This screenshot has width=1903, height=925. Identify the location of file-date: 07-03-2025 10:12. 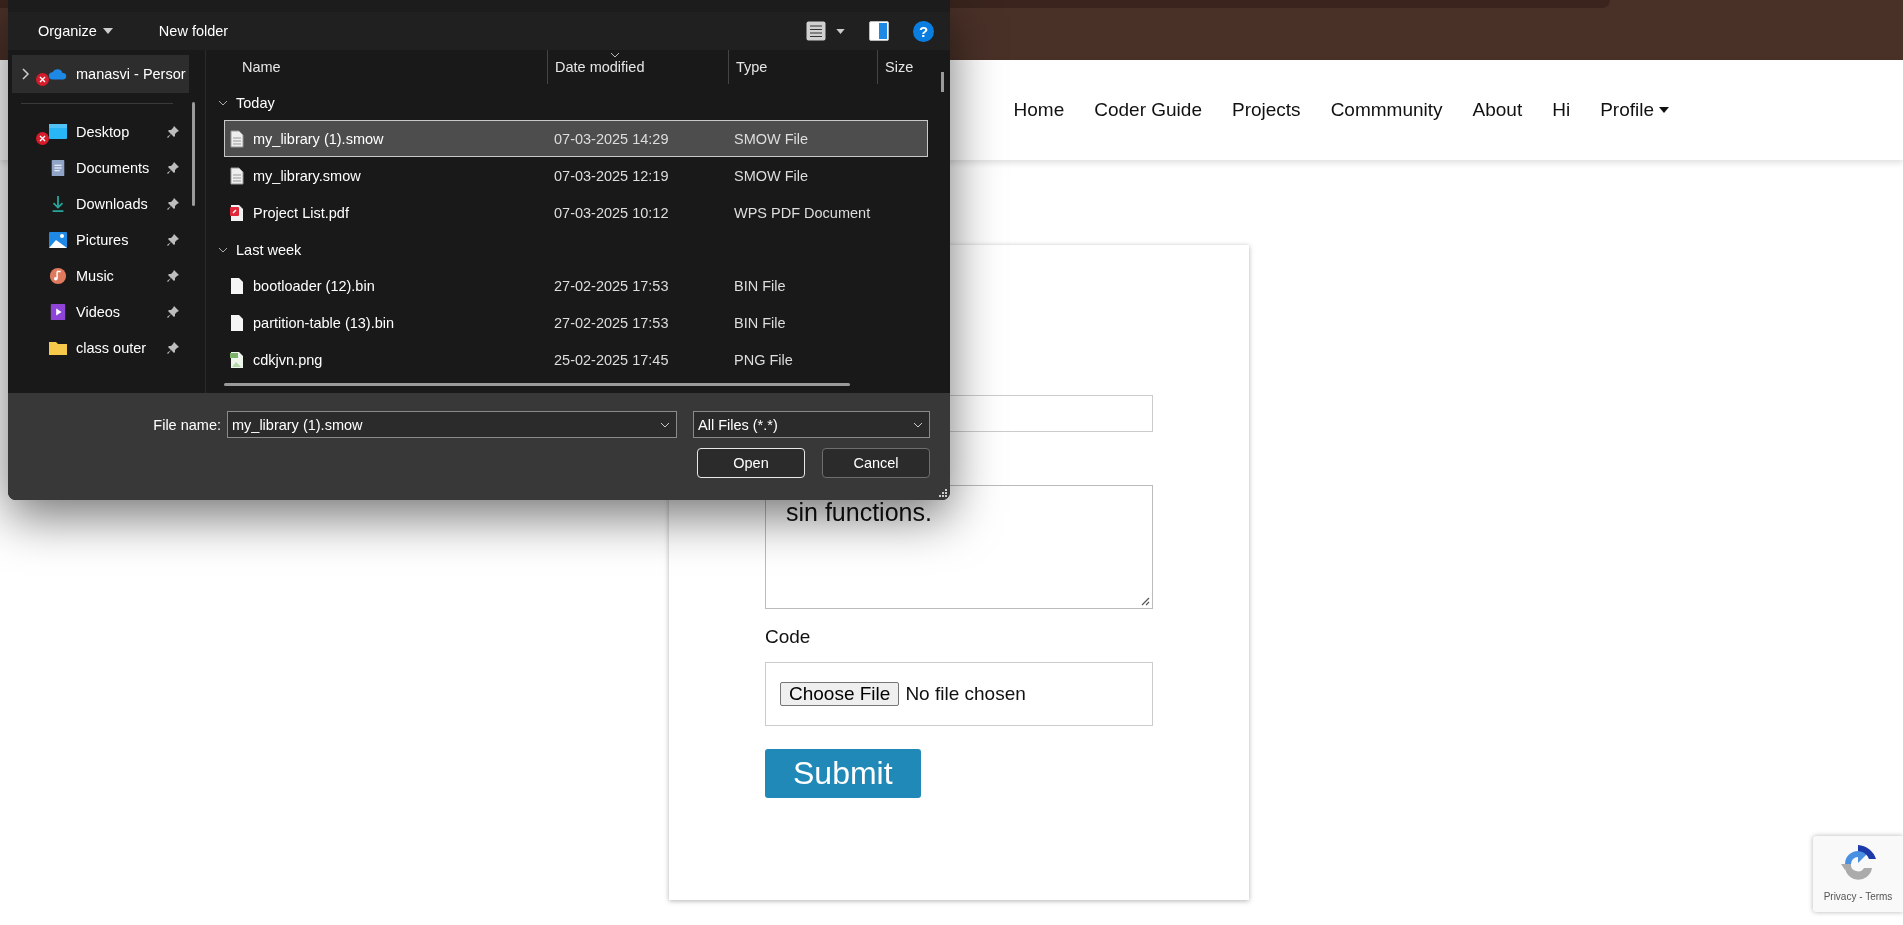
(612, 212).